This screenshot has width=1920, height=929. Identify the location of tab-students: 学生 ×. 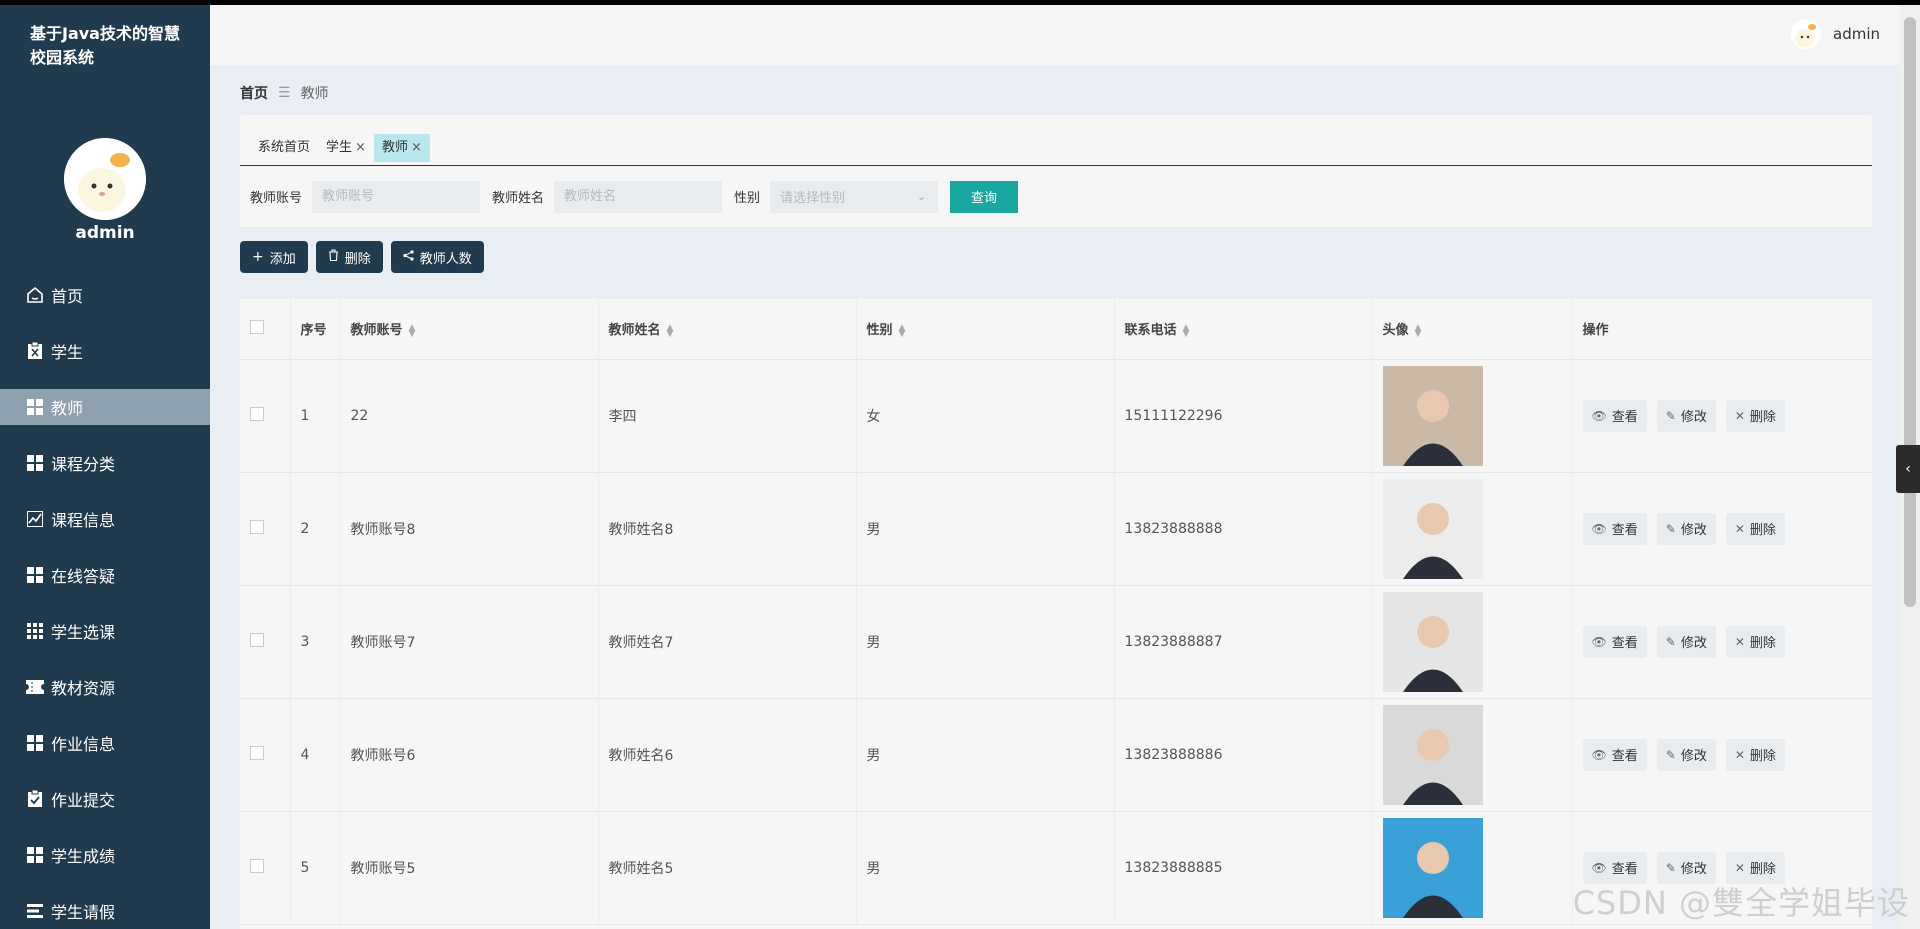
(346, 148).